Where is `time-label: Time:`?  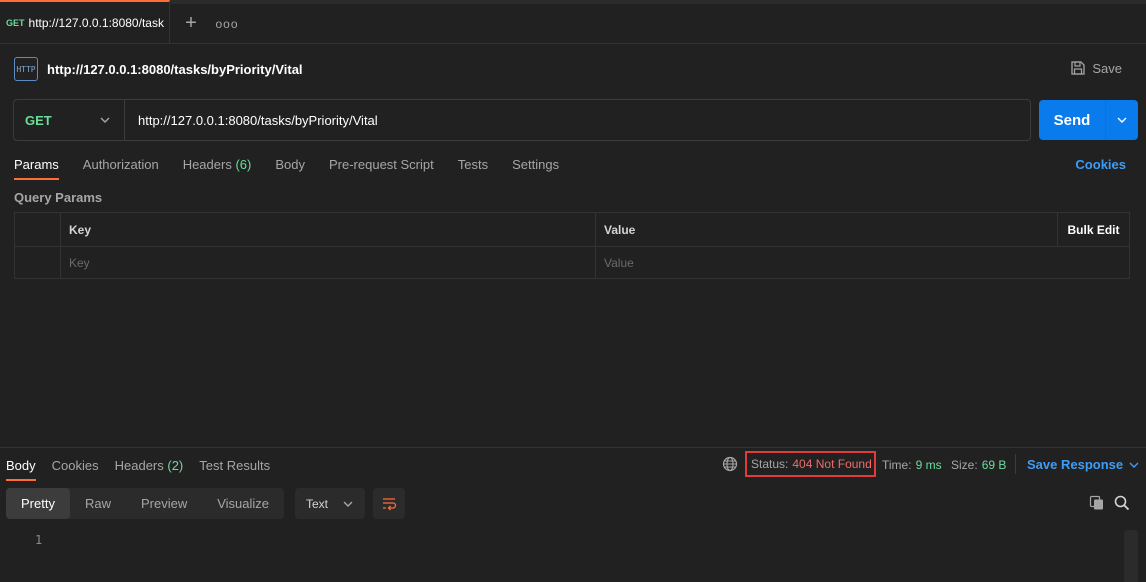 time-label: Time: is located at coordinates (897, 465).